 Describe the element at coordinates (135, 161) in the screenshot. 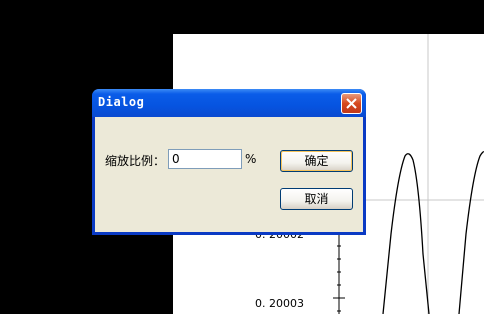

I see `scale-label: 缩放比例：` at that location.